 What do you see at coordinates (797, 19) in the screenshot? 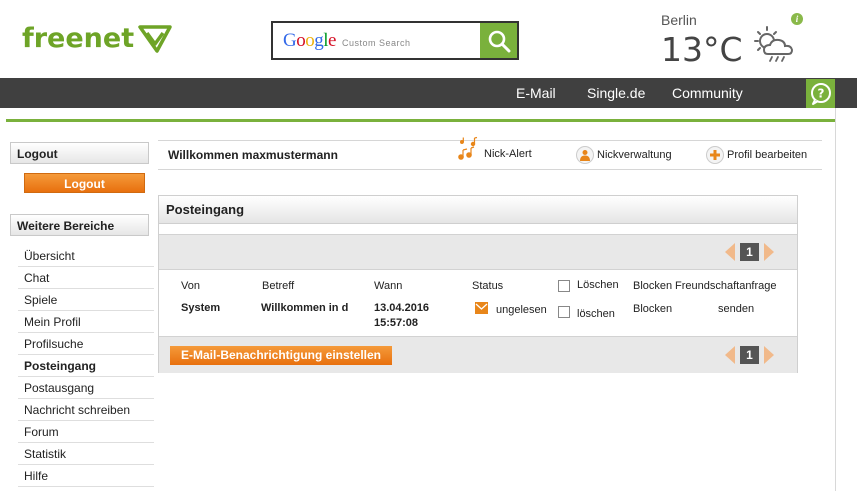
I see `weather-info-icon: i` at bounding box center [797, 19].